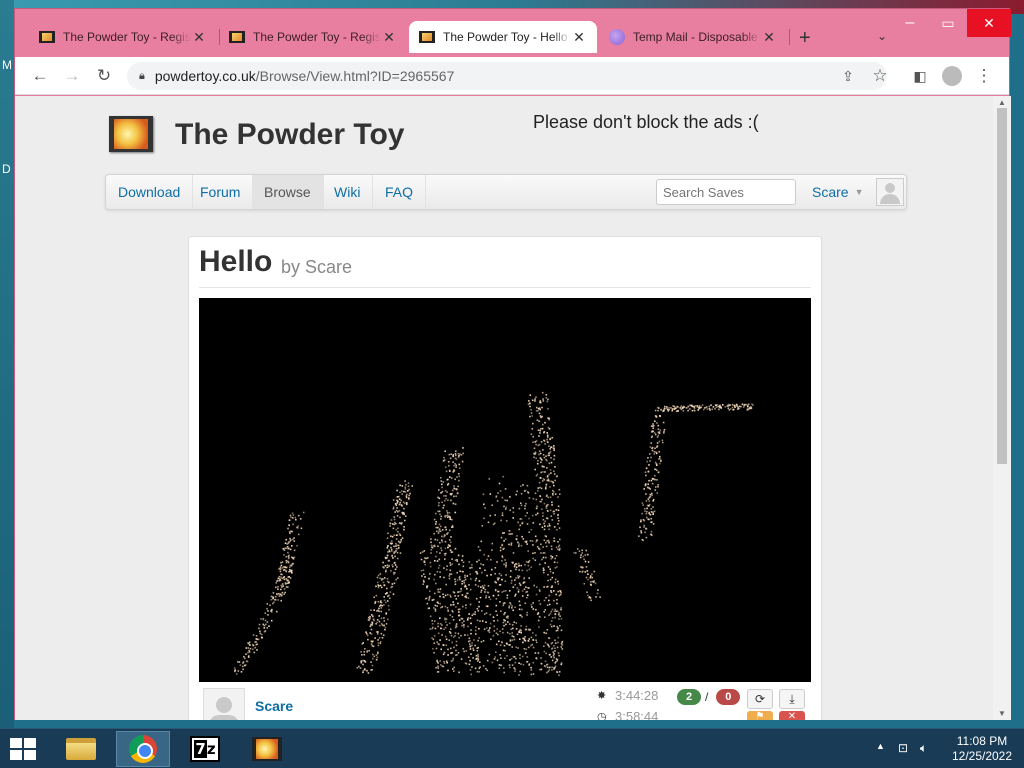 This screenshot has height=768, width=1024. I want to click on scroll-down-icon: ▼, so click(1002, 713).